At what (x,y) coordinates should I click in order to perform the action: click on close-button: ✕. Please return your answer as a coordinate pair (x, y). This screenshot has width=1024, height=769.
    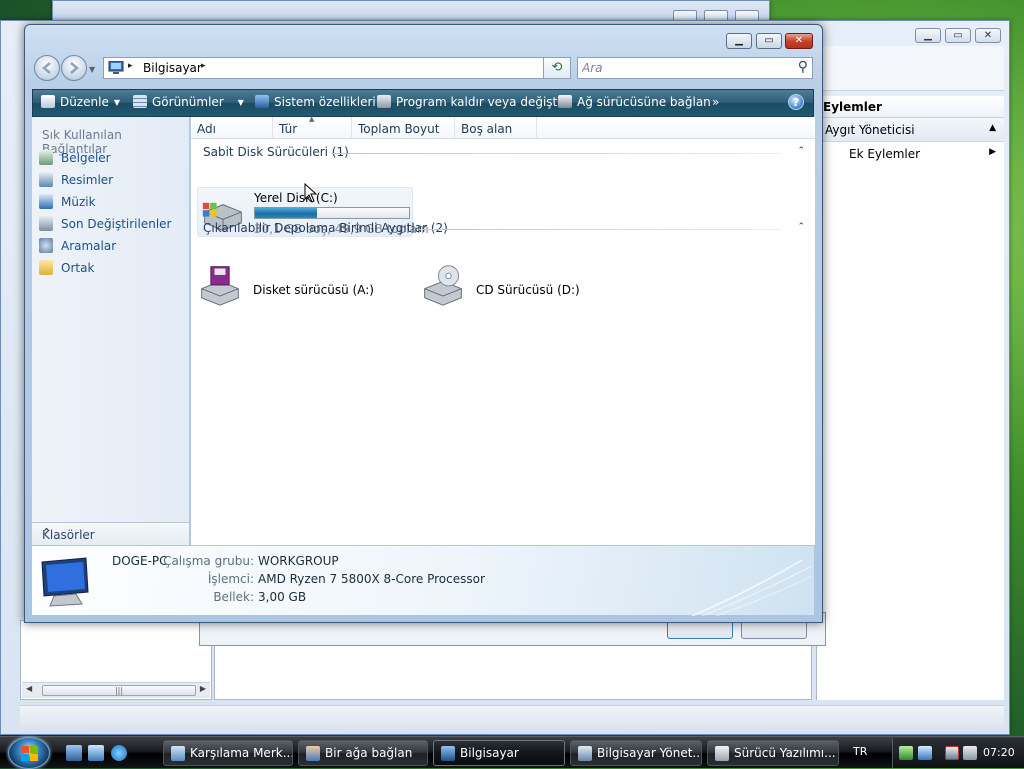
    Looking at the image, I should click on (799, 41).